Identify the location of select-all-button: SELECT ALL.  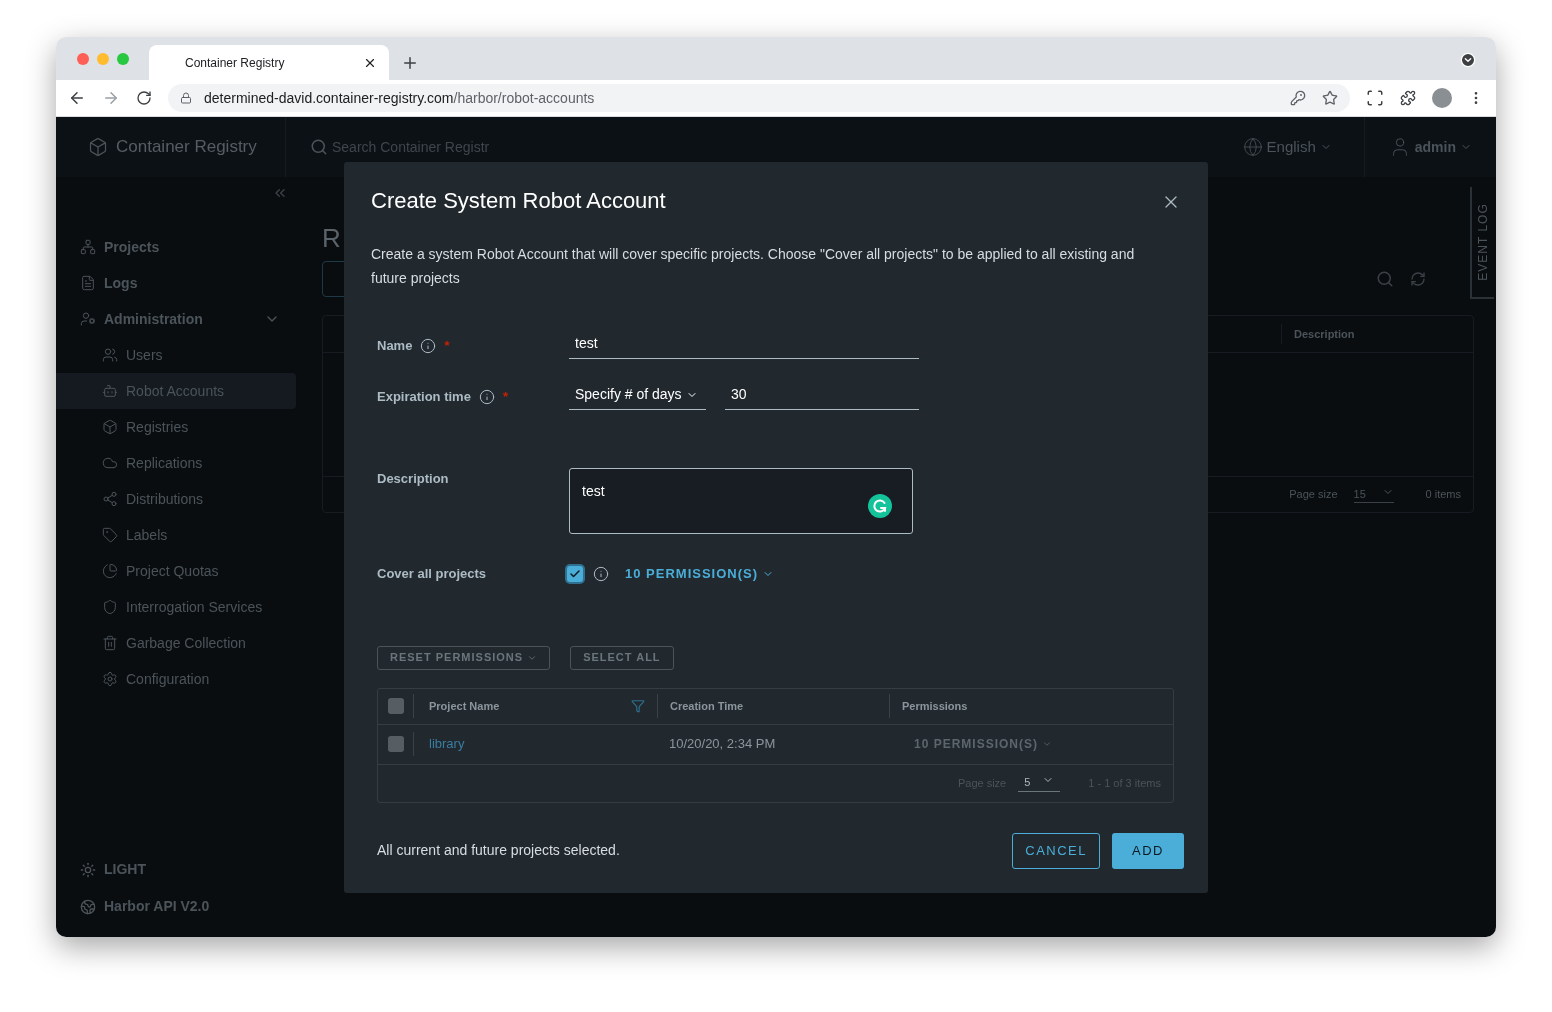
(622, 657).